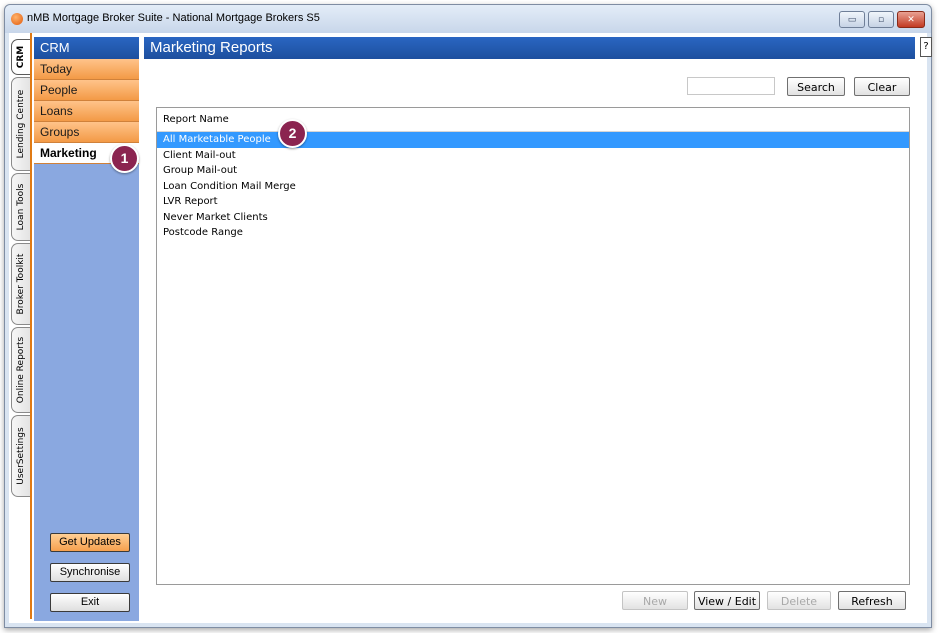 Image resolution: width=939 pixels, height=633 pixels. Describe the element at coordinates (731, 86) in the screenshot. I see `search-input` at that location.